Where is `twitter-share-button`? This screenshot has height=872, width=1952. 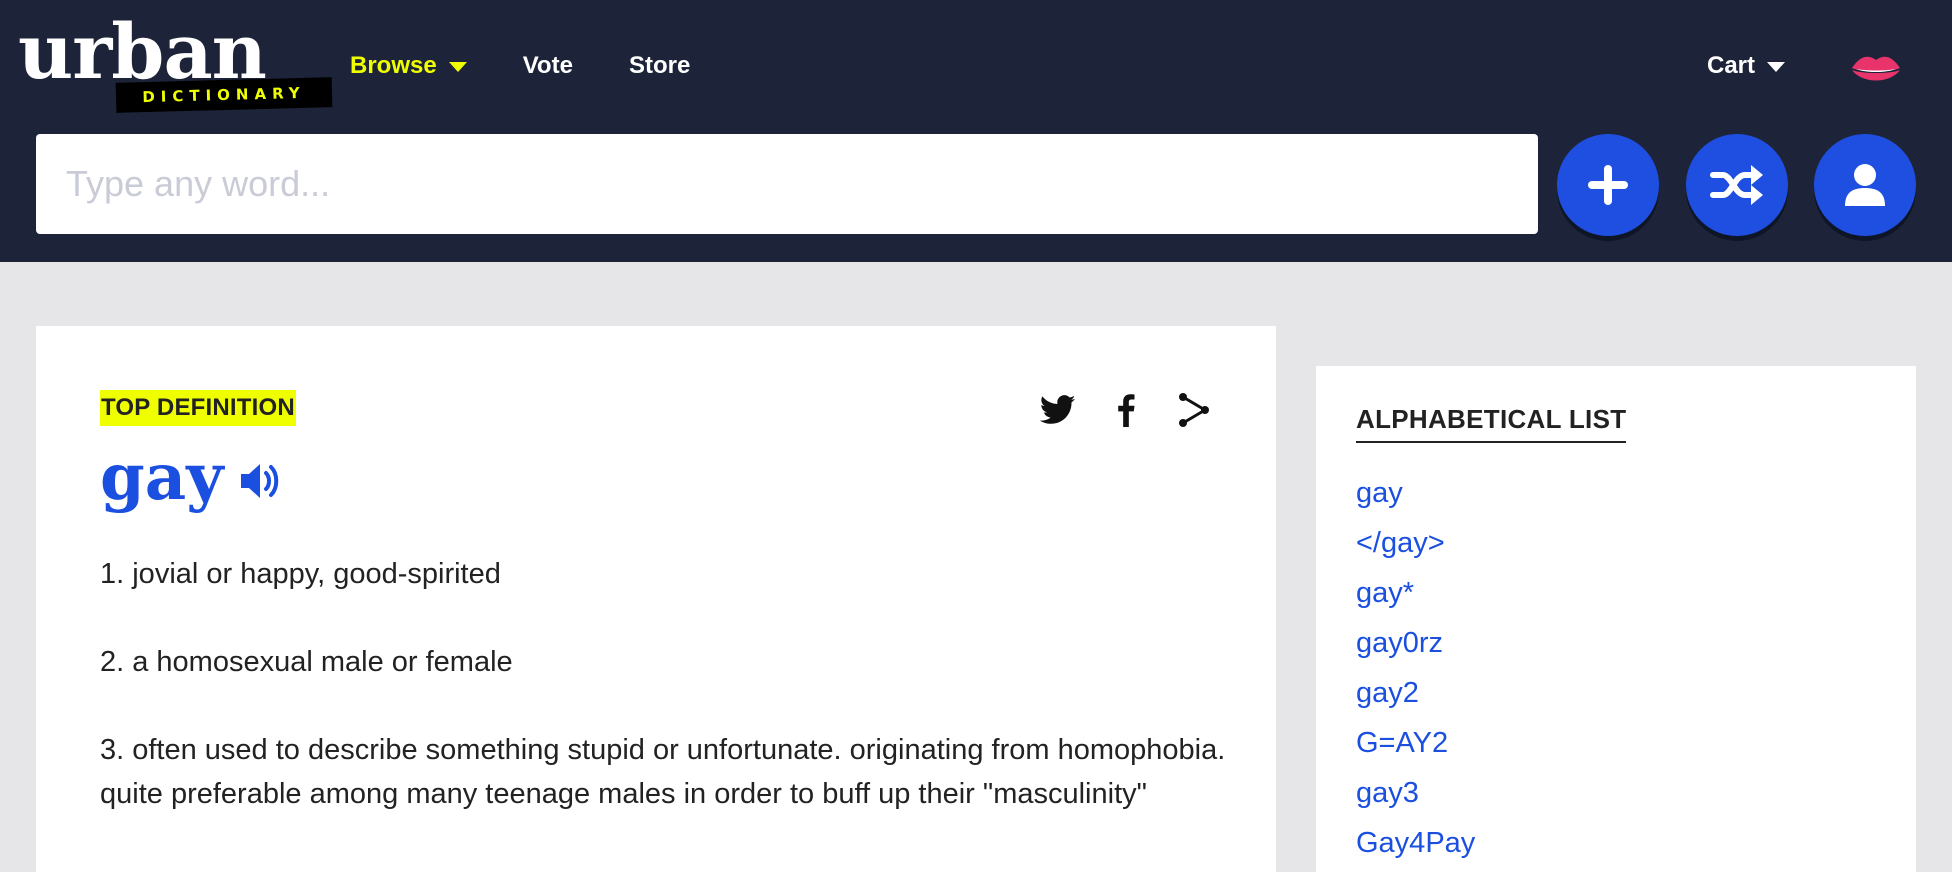
twitter-share-button is located at coordinates (1058, 410).